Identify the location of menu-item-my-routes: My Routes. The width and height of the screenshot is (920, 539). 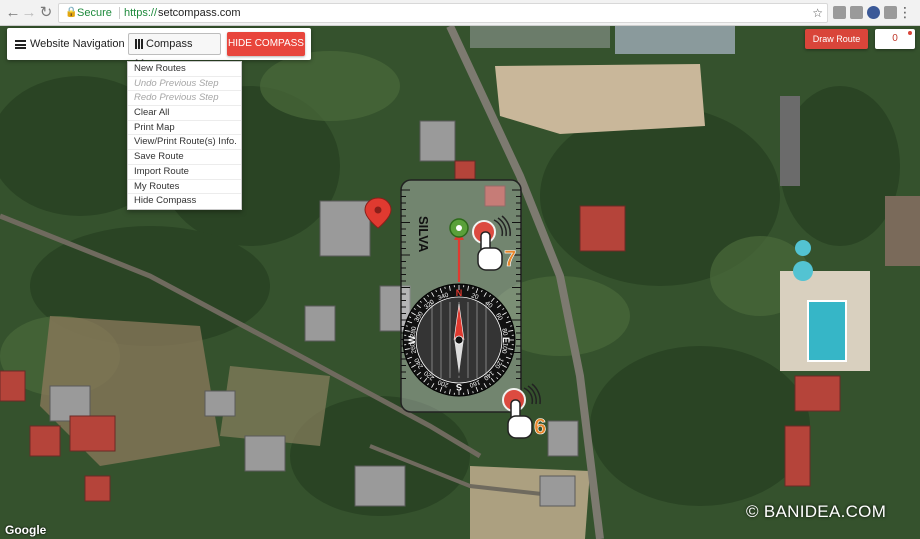
(184, 187).